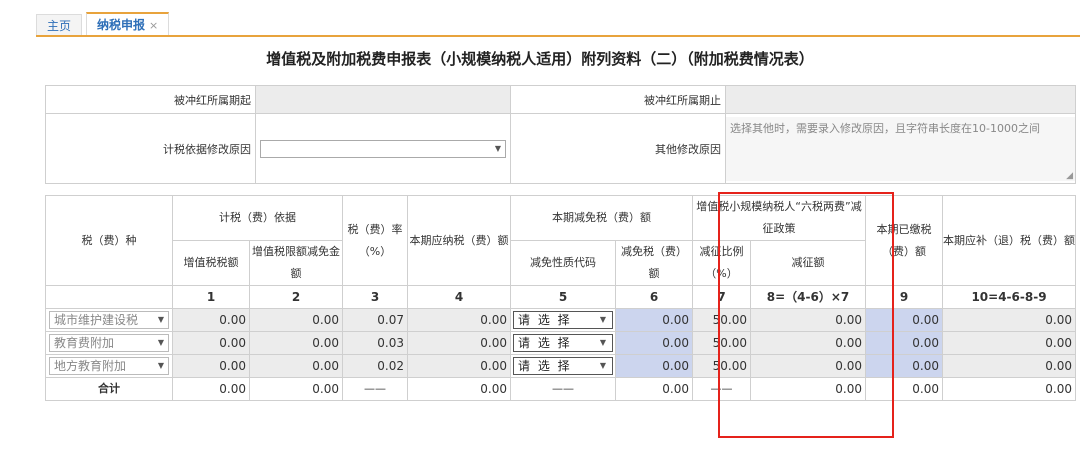 The height and width of the screenshot is (455, 1080). Describe the element at coordinates (459, 240) in the screenshot. I see `header-payable: 本期应纳税（费）额` at that location.